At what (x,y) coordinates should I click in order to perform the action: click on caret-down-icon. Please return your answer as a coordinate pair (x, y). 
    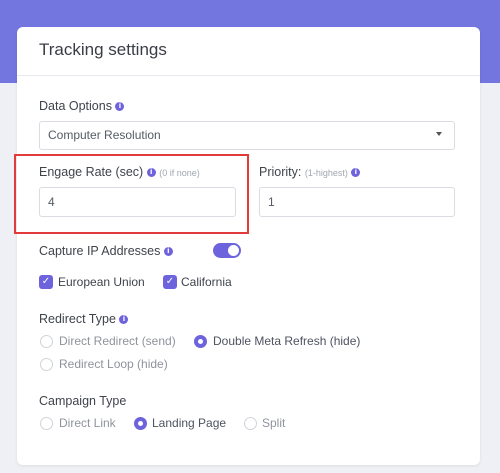
    Looking at the image, I should click on (439, 134).